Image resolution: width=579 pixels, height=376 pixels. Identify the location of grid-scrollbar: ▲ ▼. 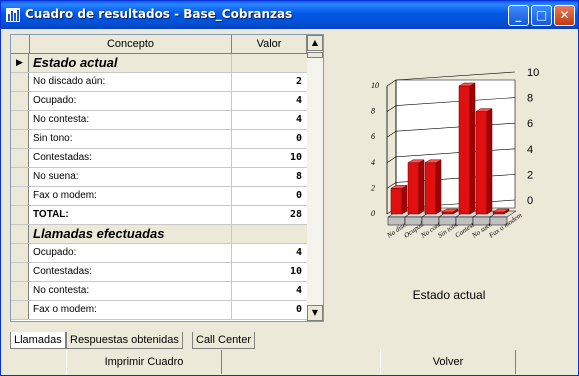
(315, 178).